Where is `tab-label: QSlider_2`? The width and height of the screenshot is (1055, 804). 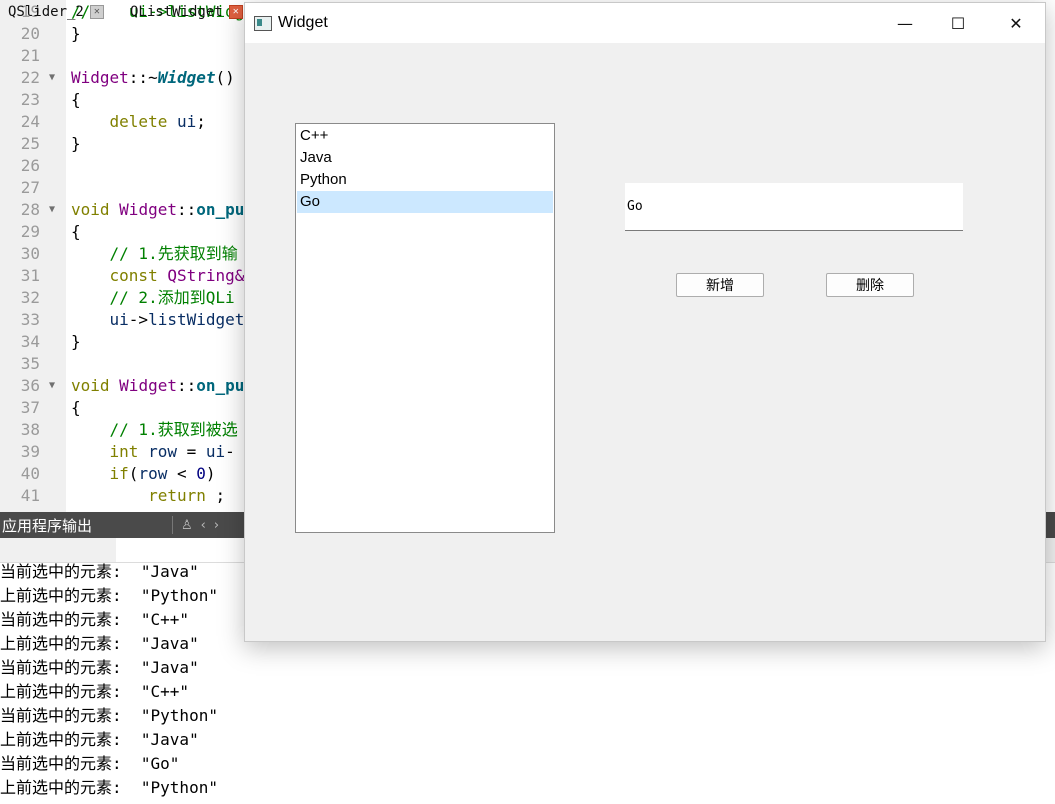
tab-label: QSlider_2 is located at coordinates (46, 12).